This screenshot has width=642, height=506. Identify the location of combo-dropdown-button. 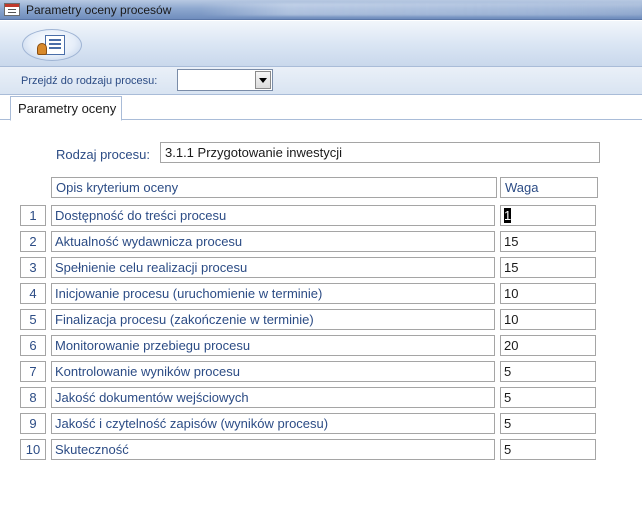
(263, 80).